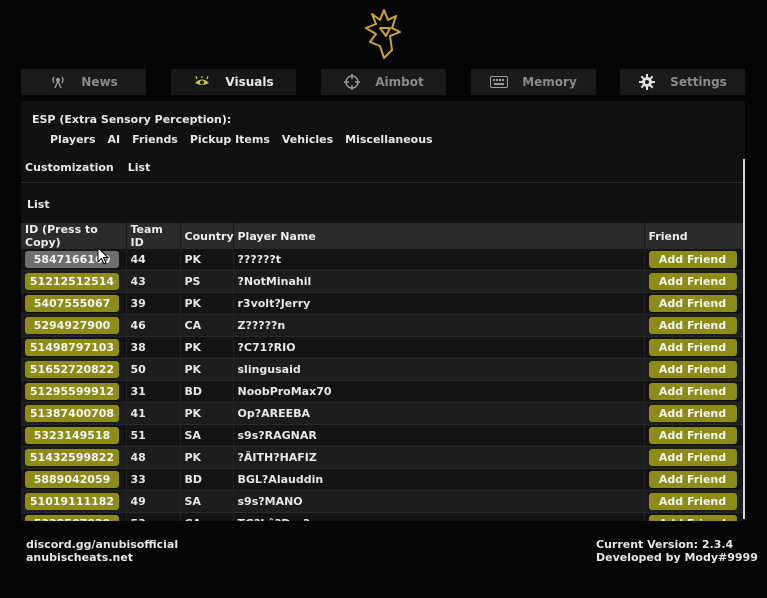 Image resolution: width=767 pixels, height=598 pixels. I want to click on copy-id-button: 51652720822, so click(72, 369).